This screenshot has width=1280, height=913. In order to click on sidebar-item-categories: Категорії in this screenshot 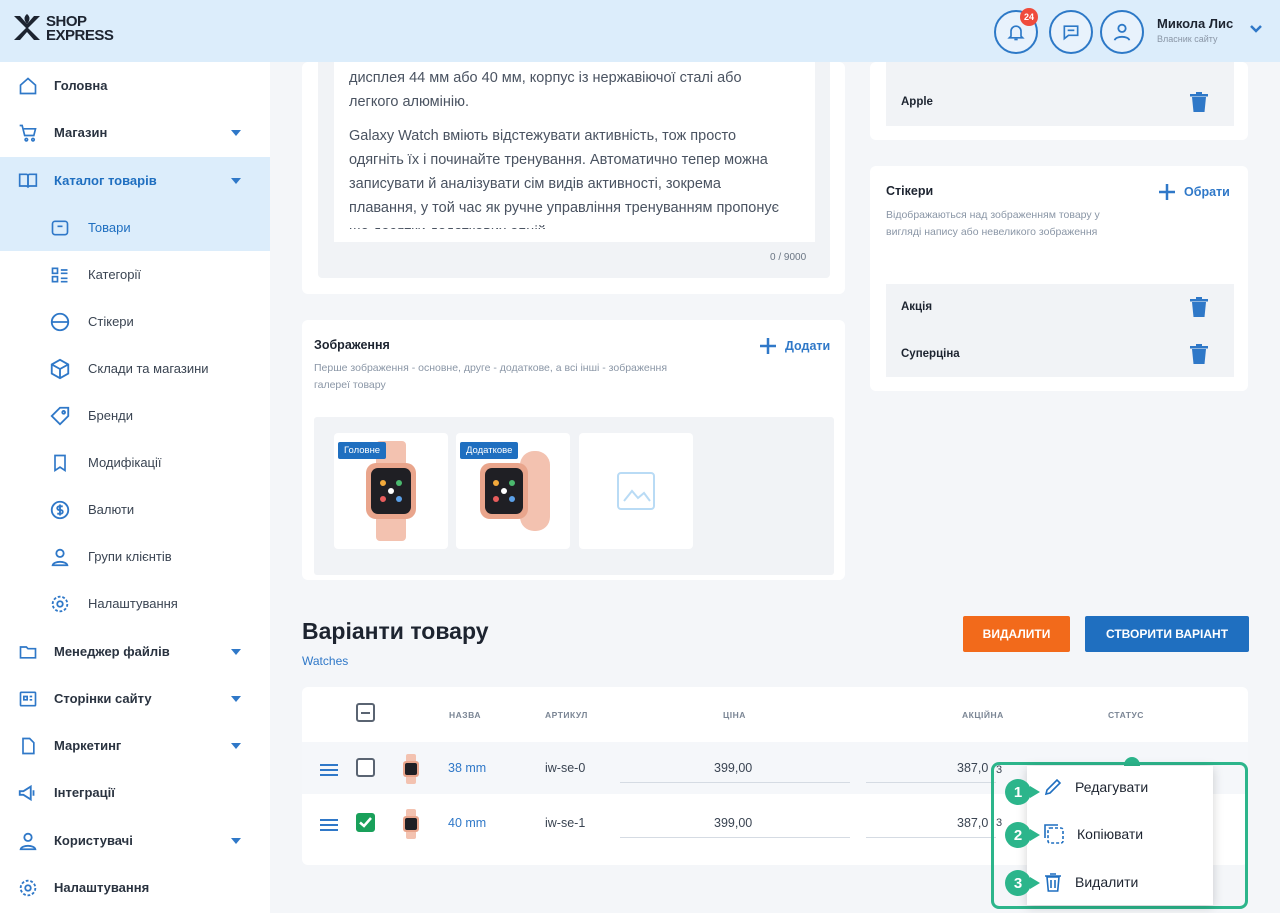, I will do `click(135, 274)`.